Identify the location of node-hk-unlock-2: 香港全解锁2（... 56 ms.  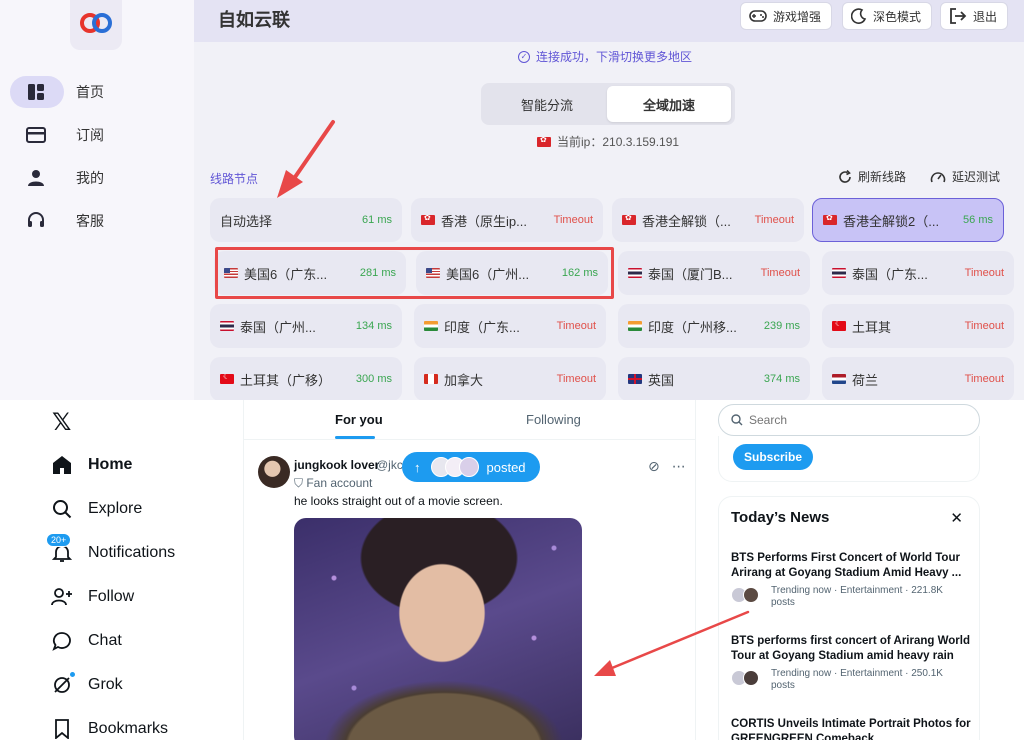
(908, 220).